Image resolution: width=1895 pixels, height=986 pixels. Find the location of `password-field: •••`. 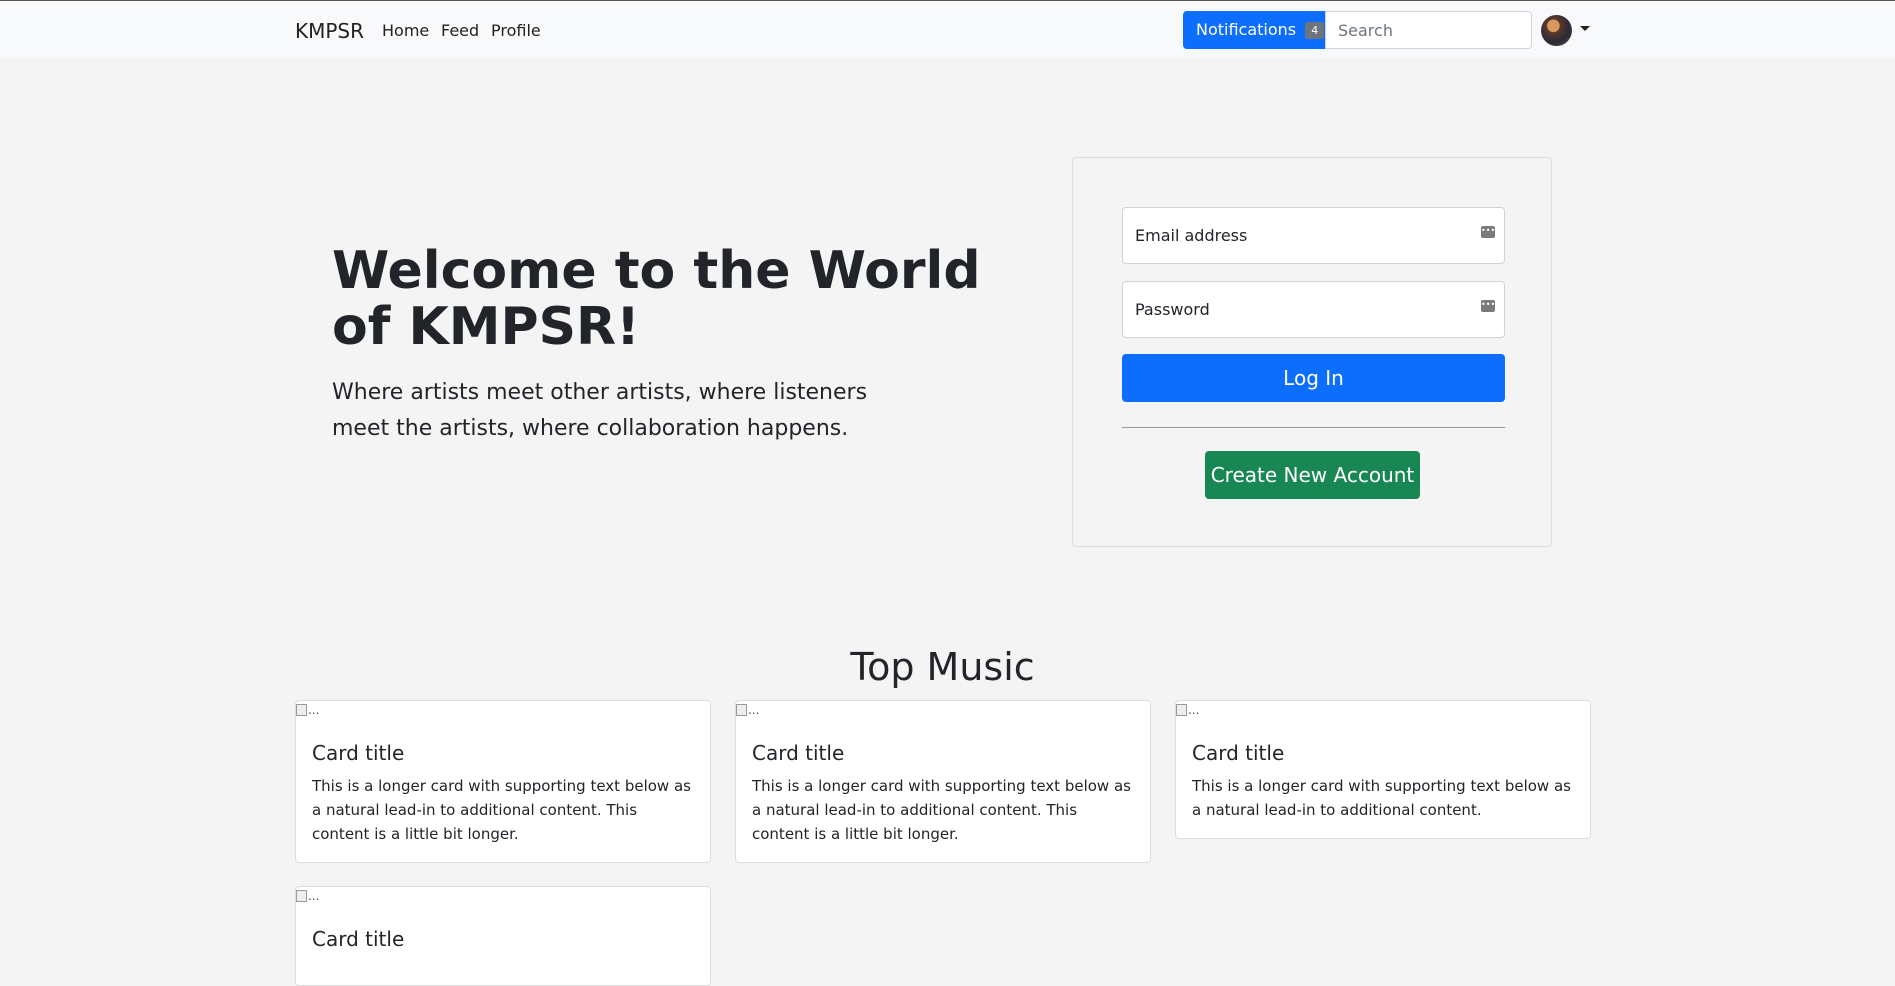

password-field: ••• is located at coordinates (1313, 309).